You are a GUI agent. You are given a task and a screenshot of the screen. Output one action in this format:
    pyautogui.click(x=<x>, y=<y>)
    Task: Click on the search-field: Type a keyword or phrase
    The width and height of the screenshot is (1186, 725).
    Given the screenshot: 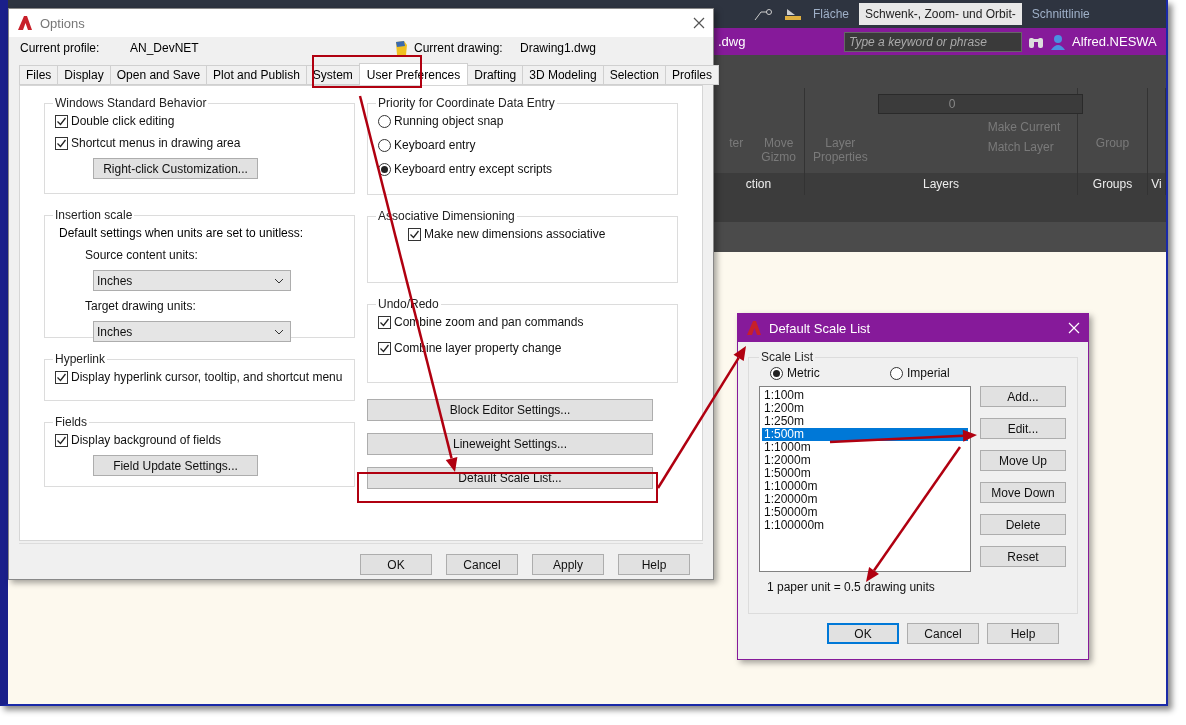 What is the action you would take?
    pyautogui.click(x=933, y=41)
    